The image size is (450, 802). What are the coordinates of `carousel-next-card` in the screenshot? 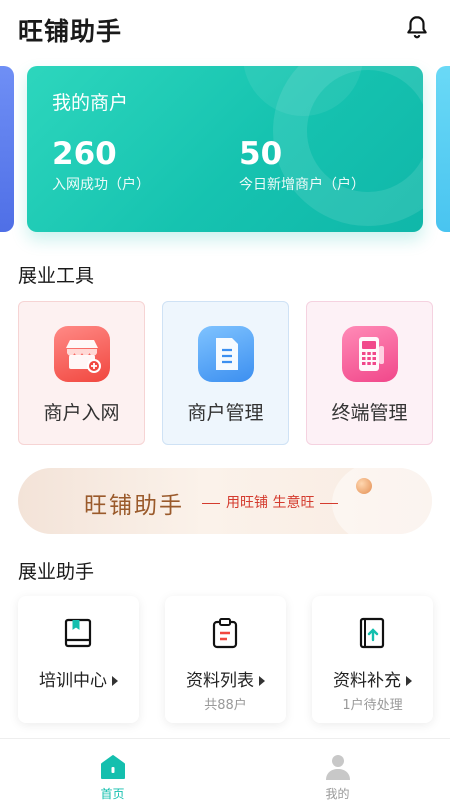 It's located at (443, 149).